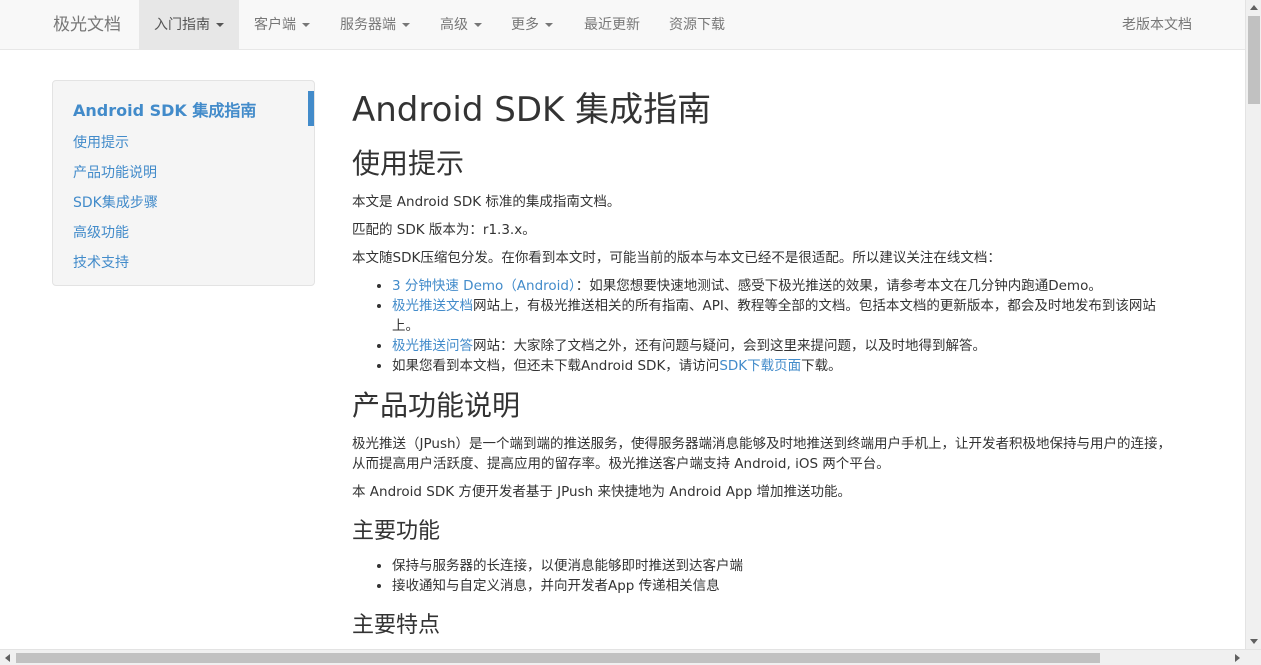 The image size is (1261, 665). I want to click on brand-logo: 极光文档, so click(87, 25).